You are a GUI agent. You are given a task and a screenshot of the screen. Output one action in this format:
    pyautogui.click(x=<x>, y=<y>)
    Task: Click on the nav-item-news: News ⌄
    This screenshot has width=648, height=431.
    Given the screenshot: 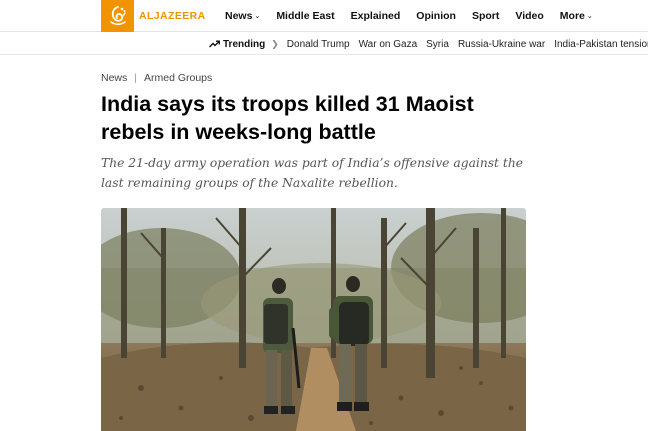 What is the action you would take?
    pyautogui.click(x=242, y=16)
    